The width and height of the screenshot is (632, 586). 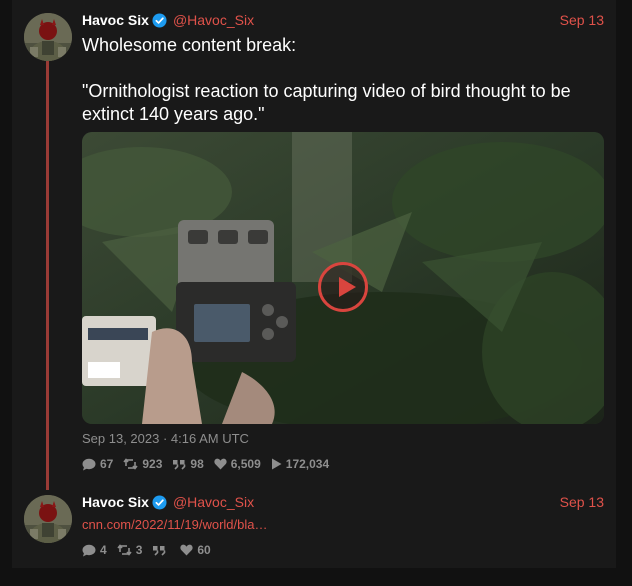 What do you see at coordinates (97, 464) in the screenshot?
I see `reply-stat: 67` at bounding box center [97, 464].